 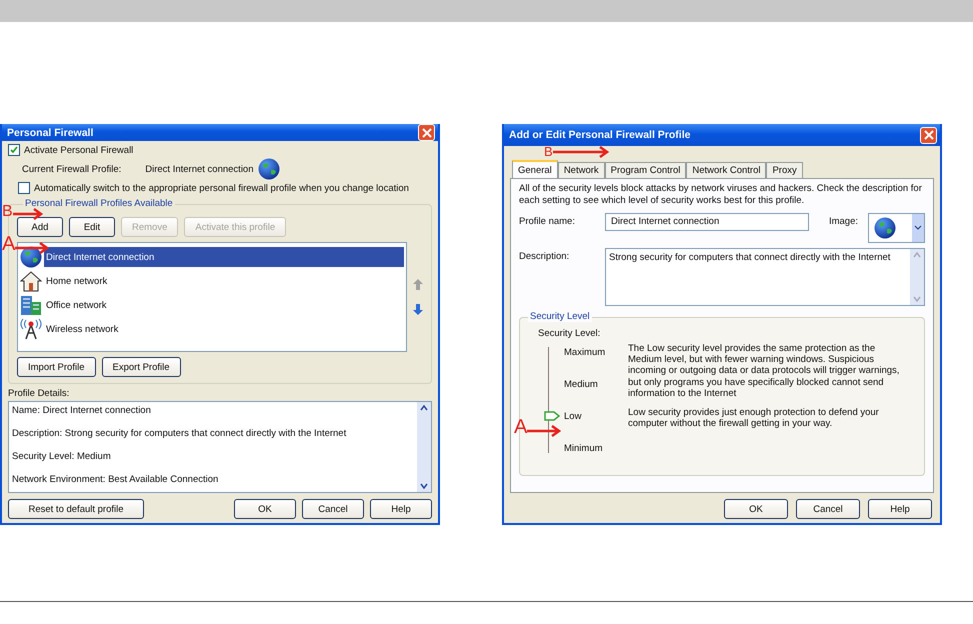 I want to click on detail-line: Security Level: Medium, so click(x=62, y=456).